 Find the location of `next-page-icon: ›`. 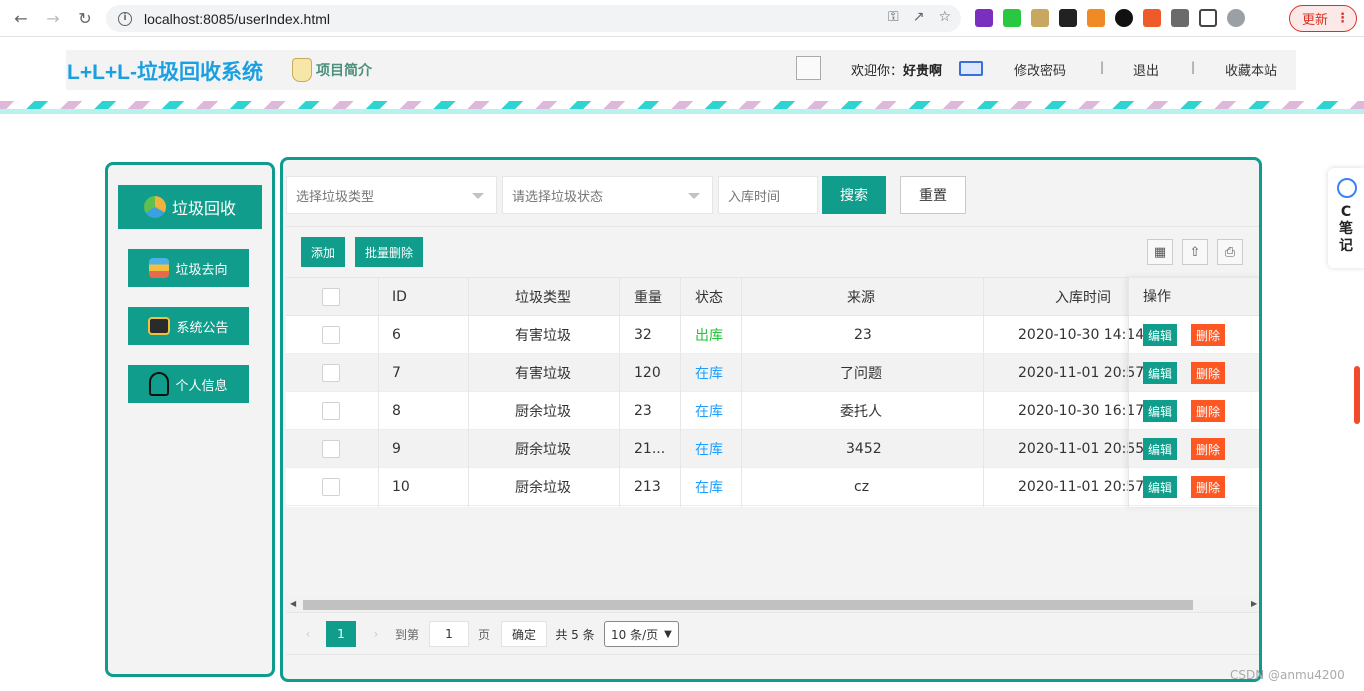

next-page-icon: › is located at coordinates (376, 634).